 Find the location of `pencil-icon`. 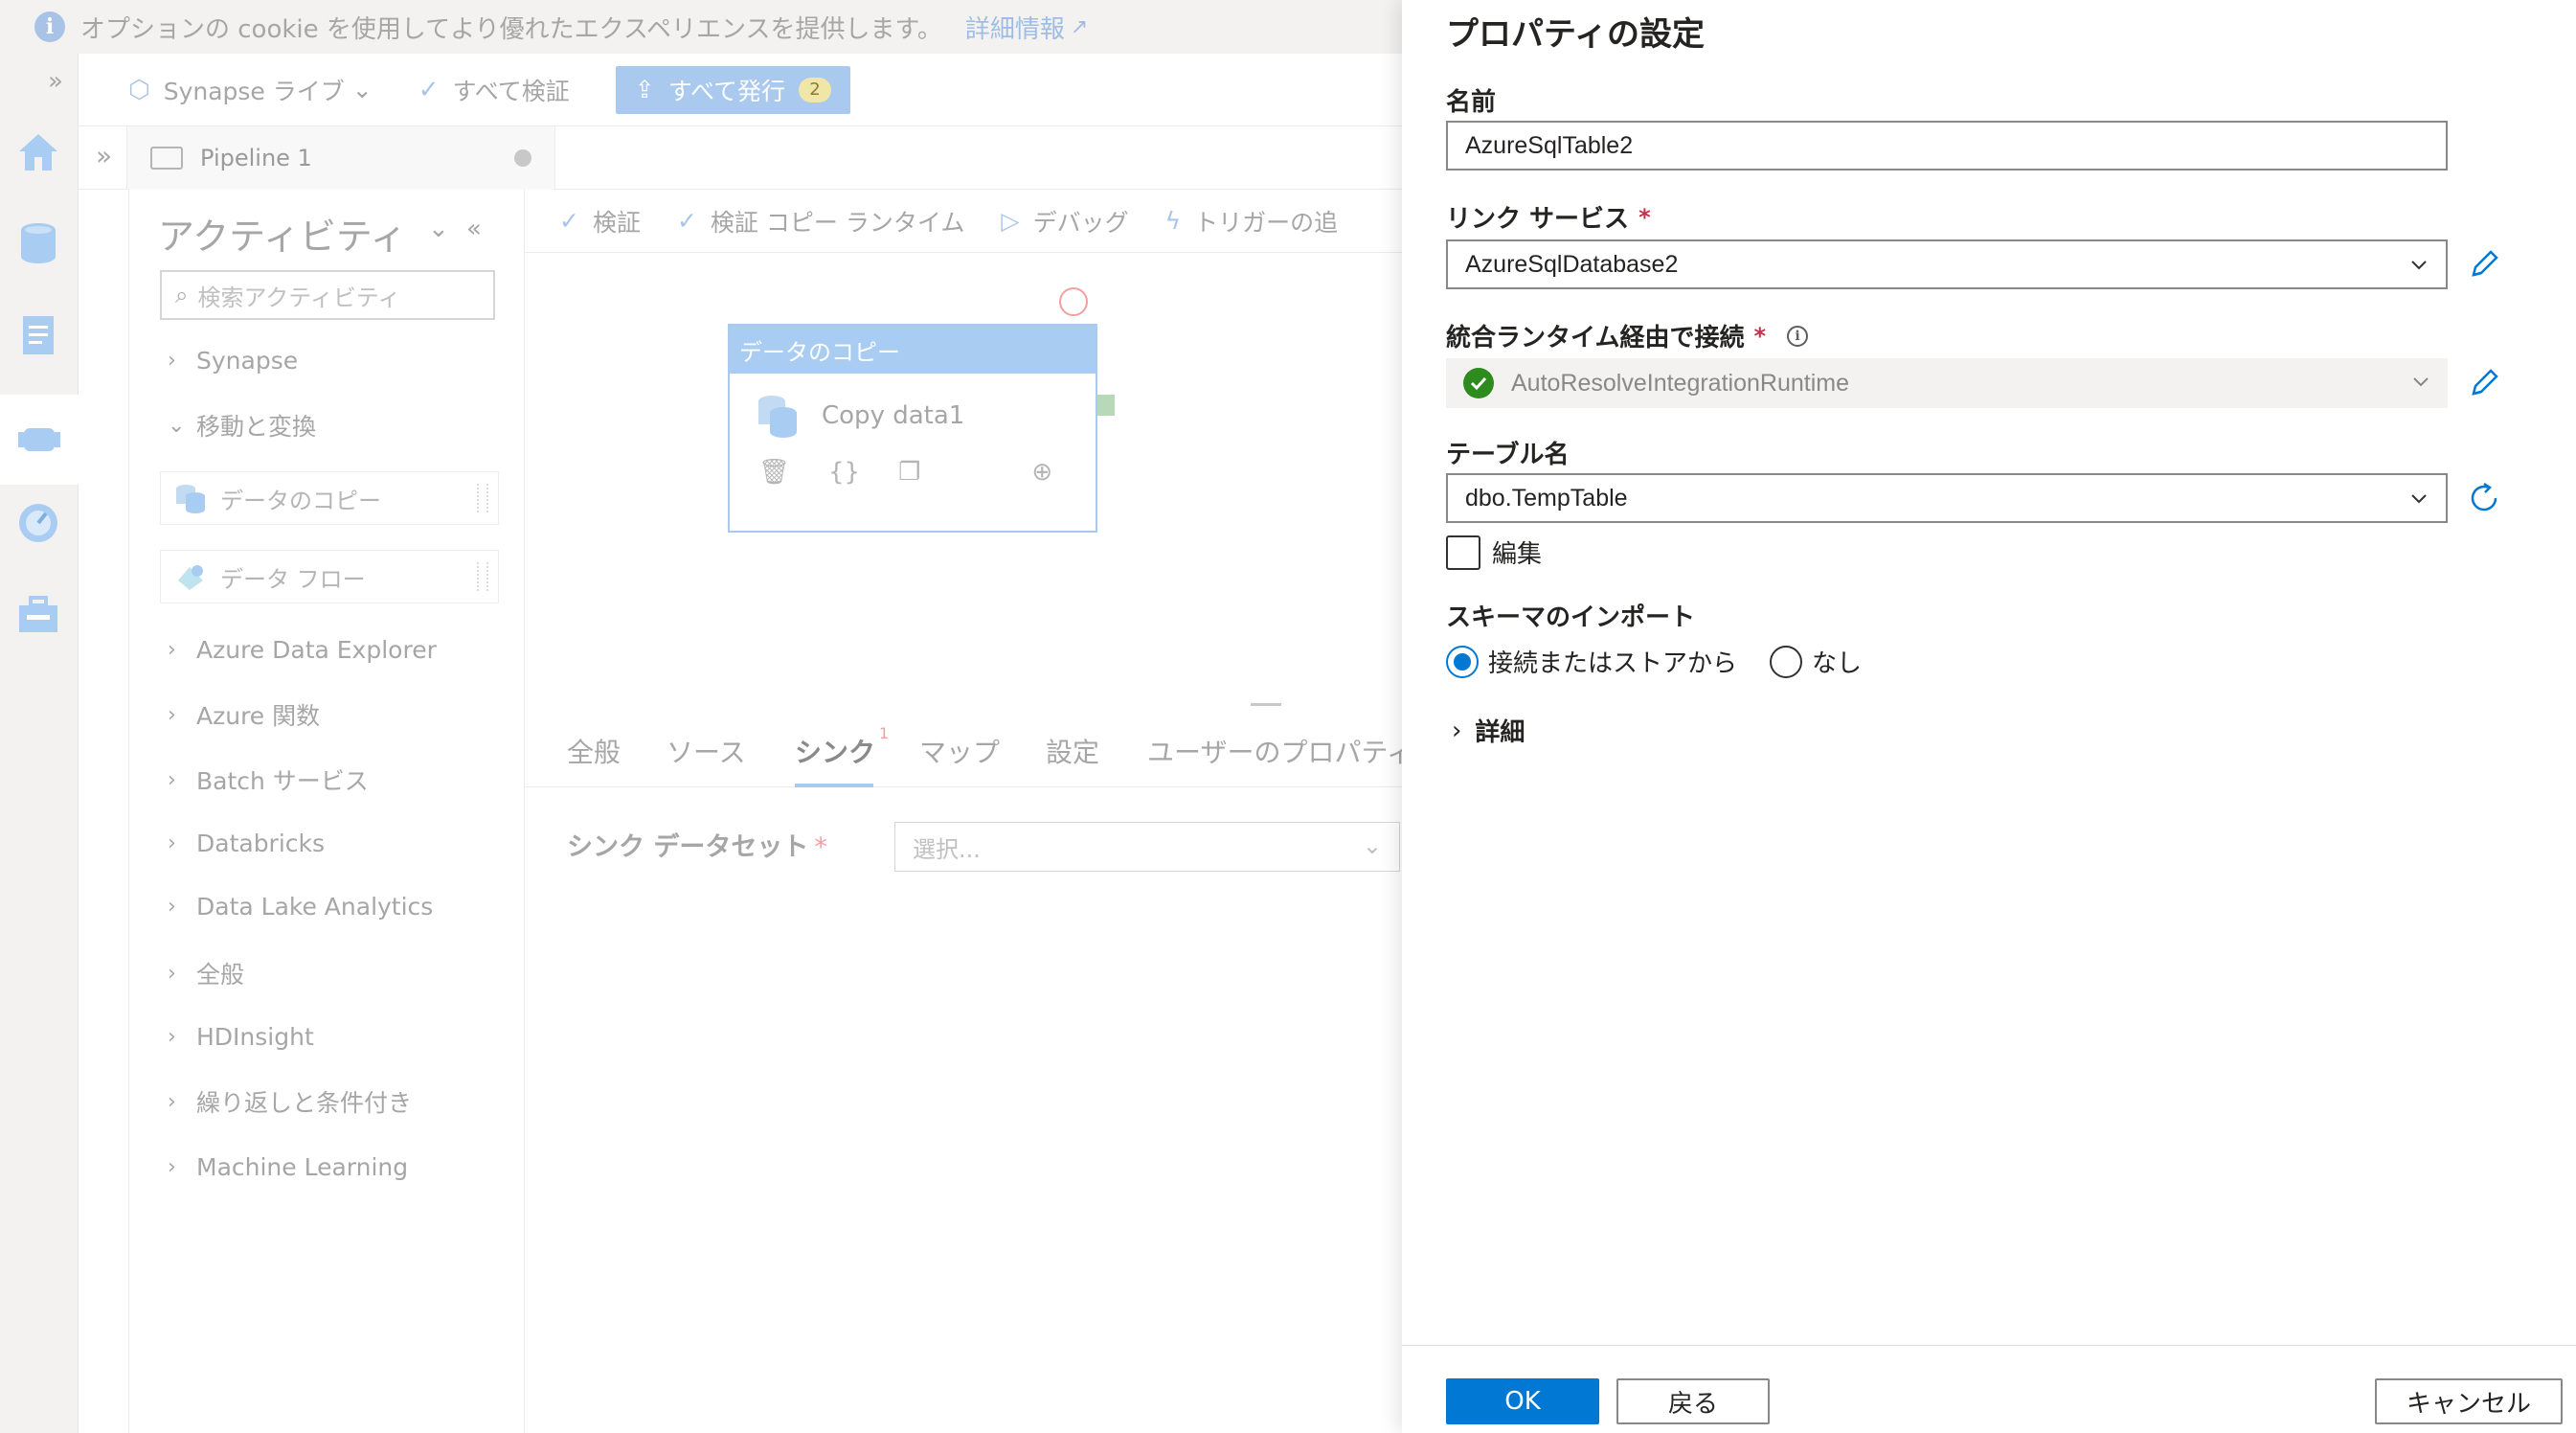

pencil-icon is located at coordinates (2485, 263).